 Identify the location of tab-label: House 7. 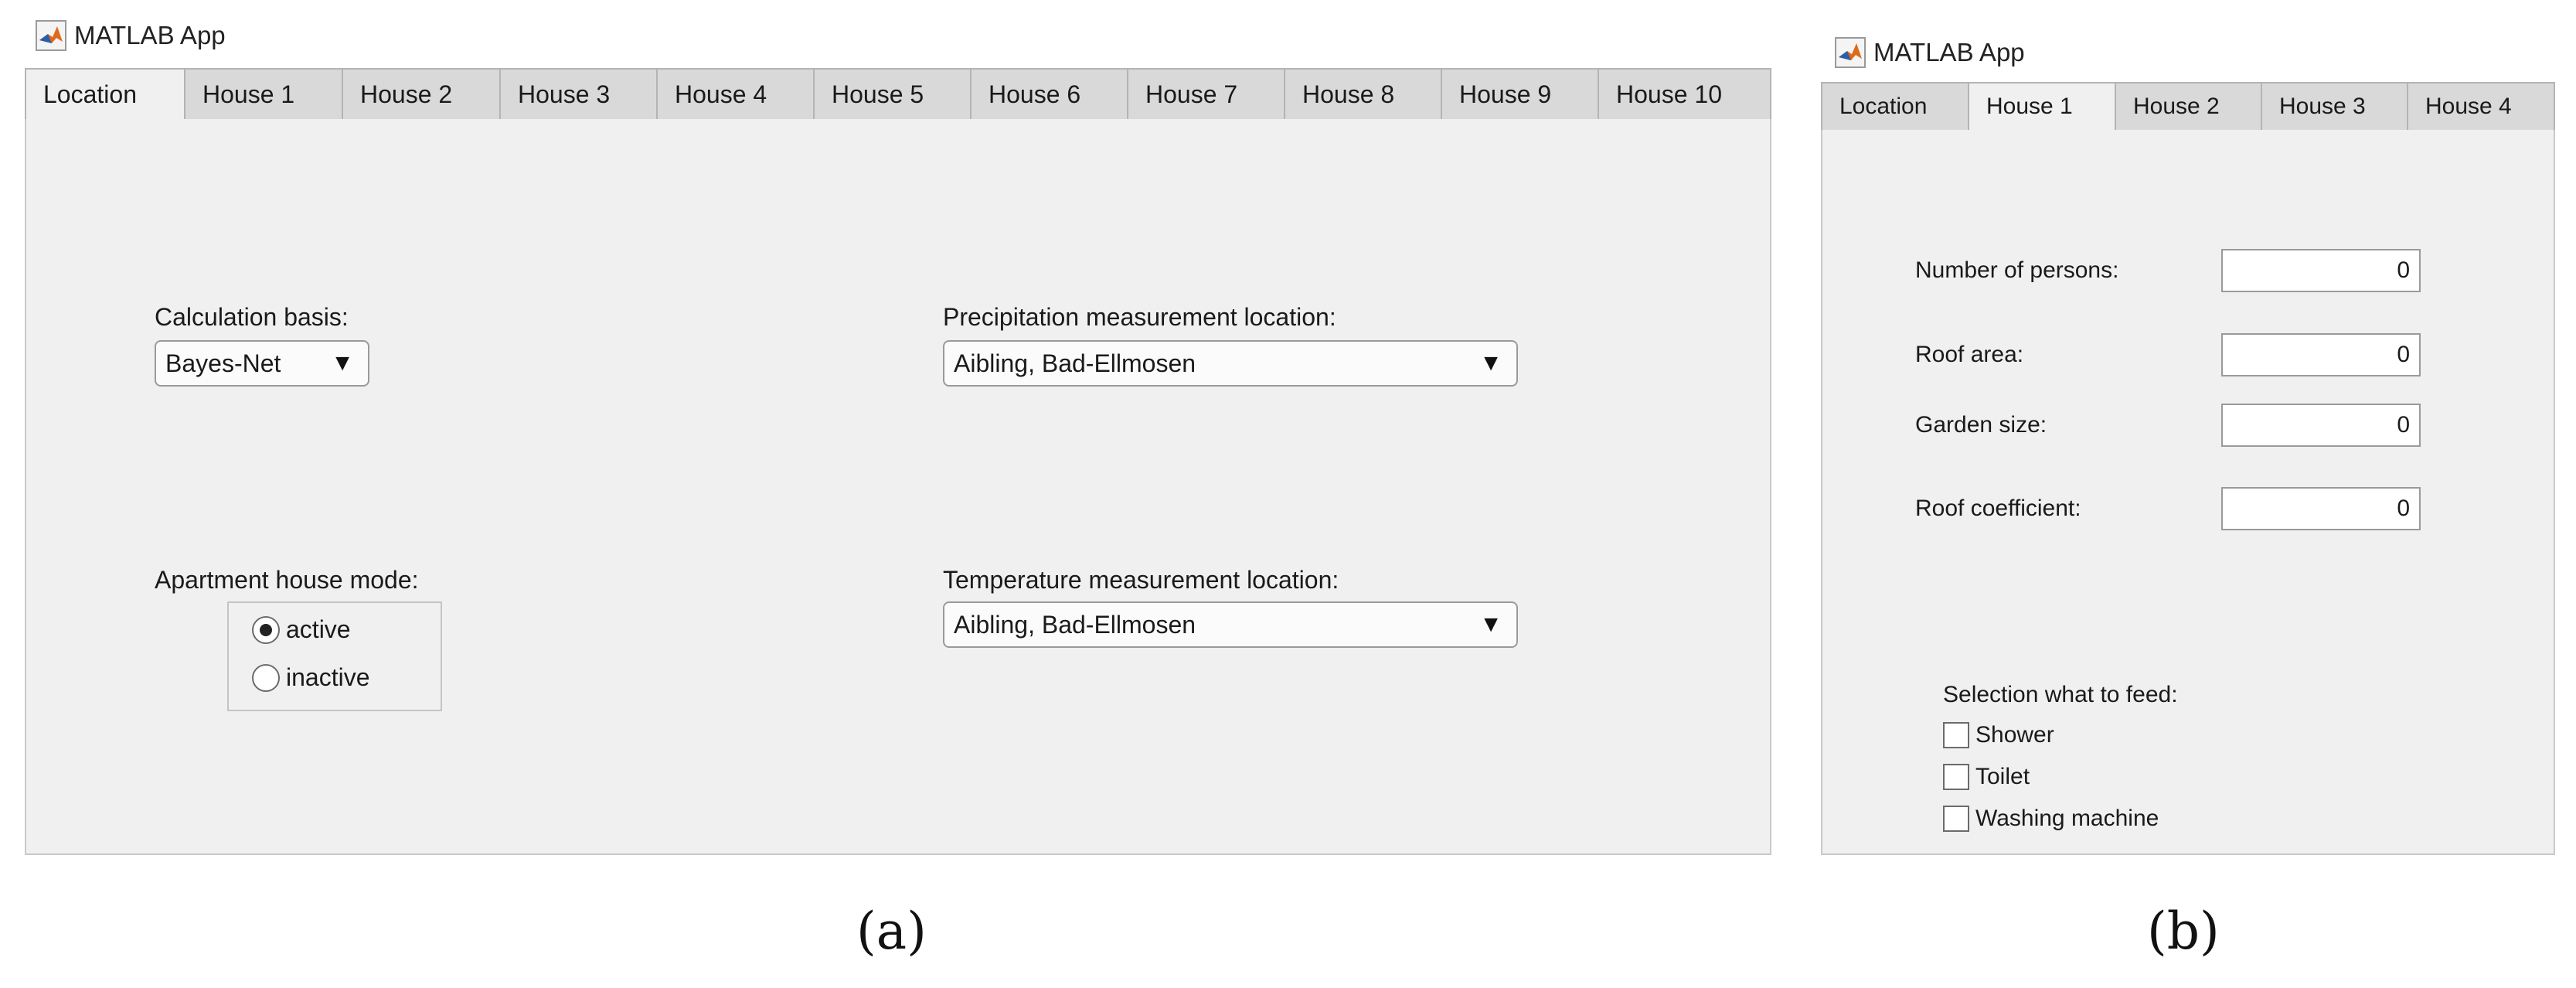
(1191, 94).